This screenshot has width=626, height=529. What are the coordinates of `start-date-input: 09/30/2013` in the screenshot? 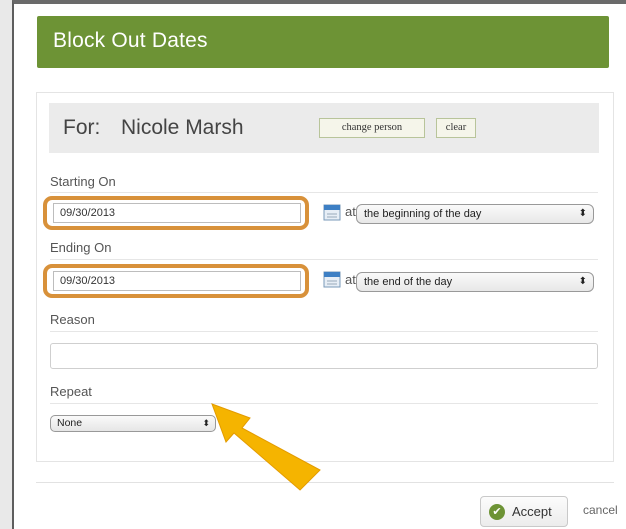 It's located at (177, 213).